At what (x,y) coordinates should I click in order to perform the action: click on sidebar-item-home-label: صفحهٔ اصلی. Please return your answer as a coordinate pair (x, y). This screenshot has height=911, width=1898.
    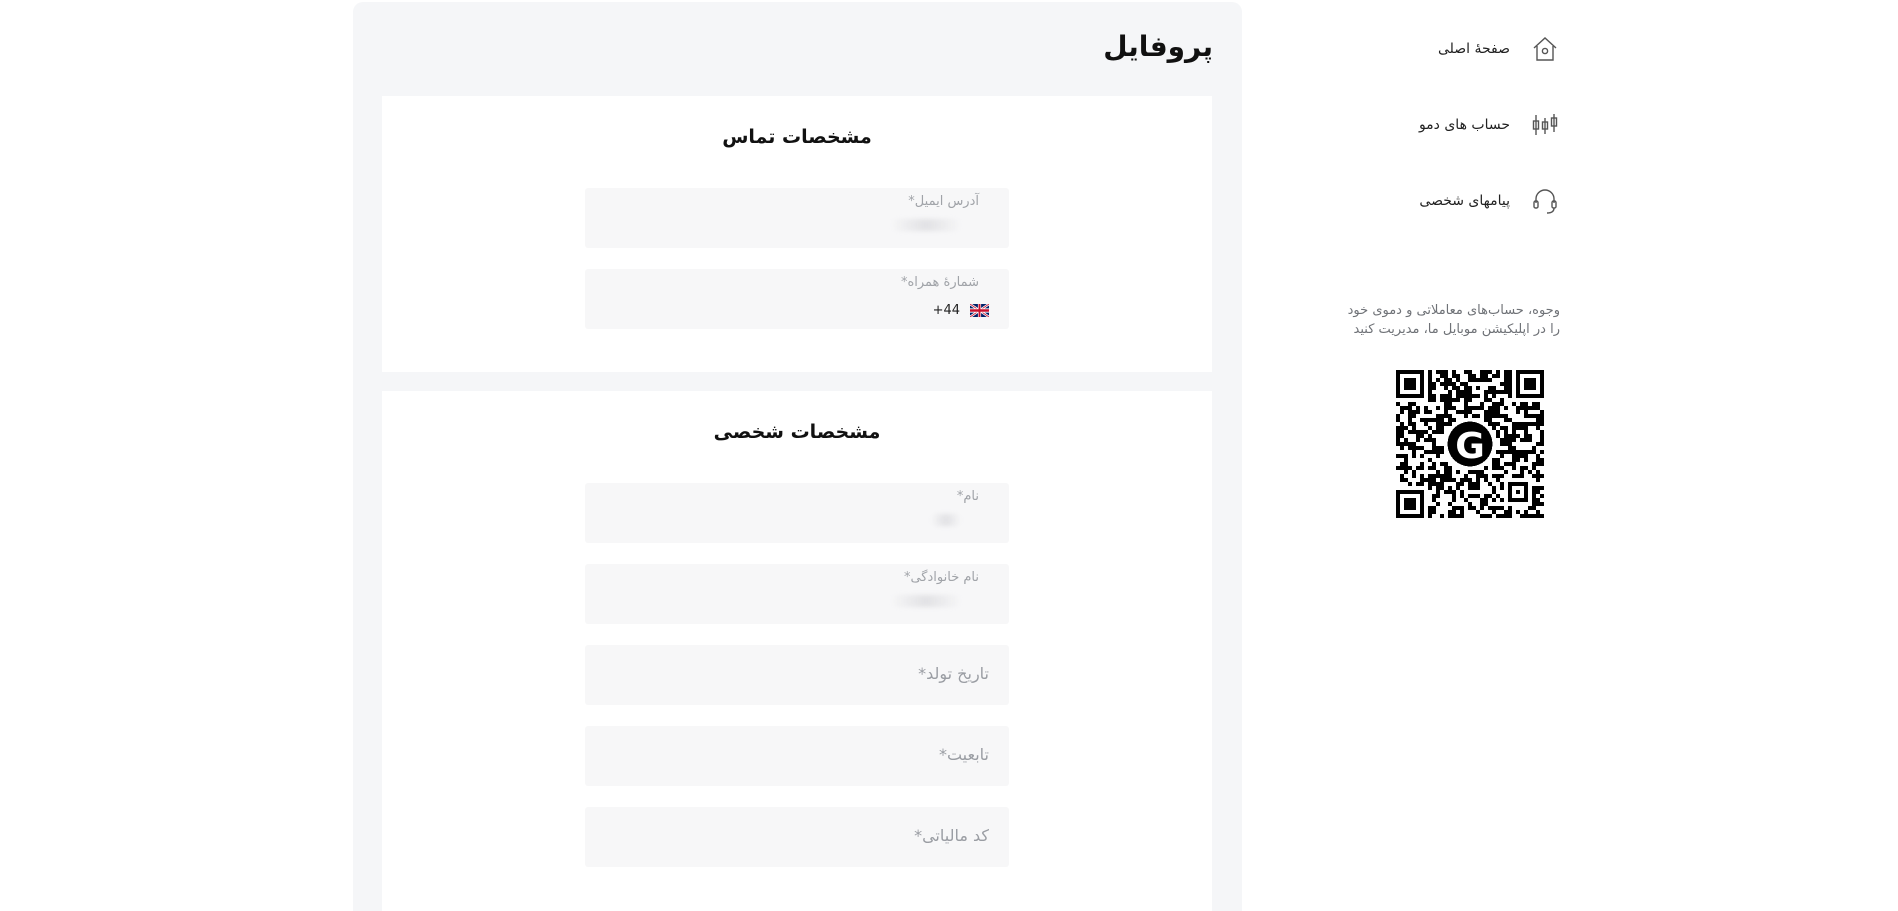
    Looking at the image, I should click on (1473, 49).